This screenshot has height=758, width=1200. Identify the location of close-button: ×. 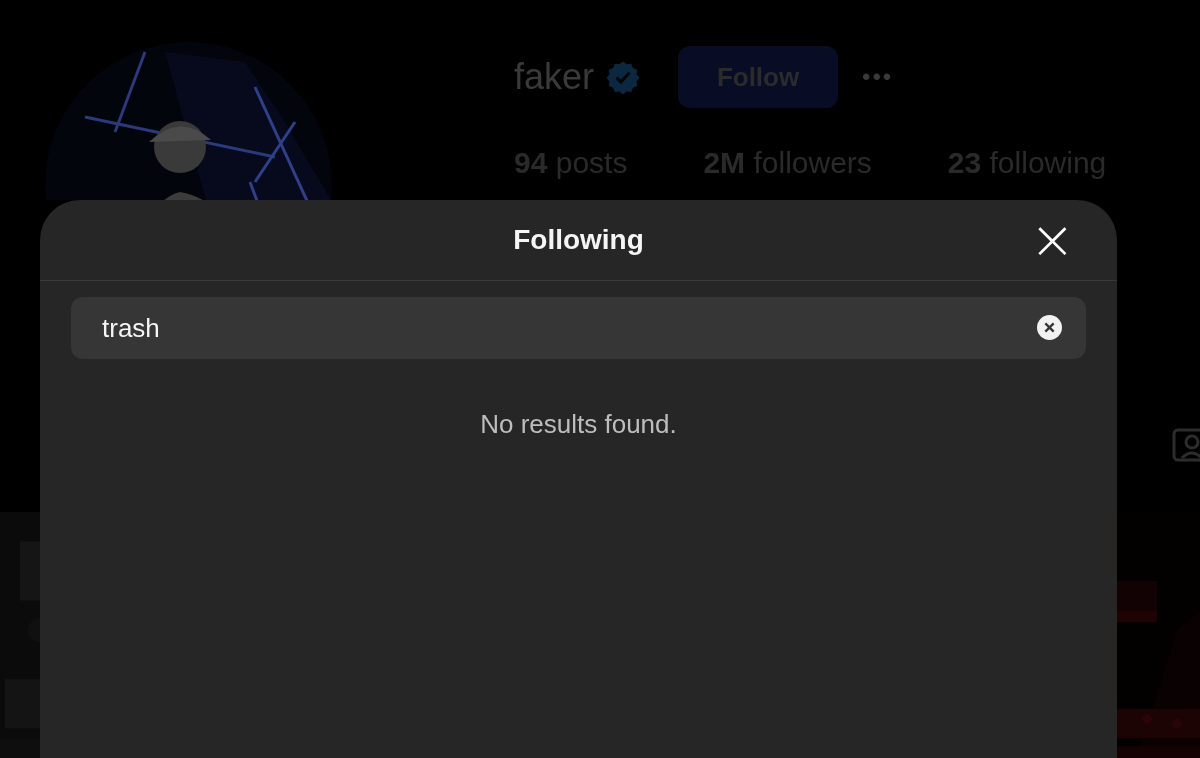
(1052, 240).